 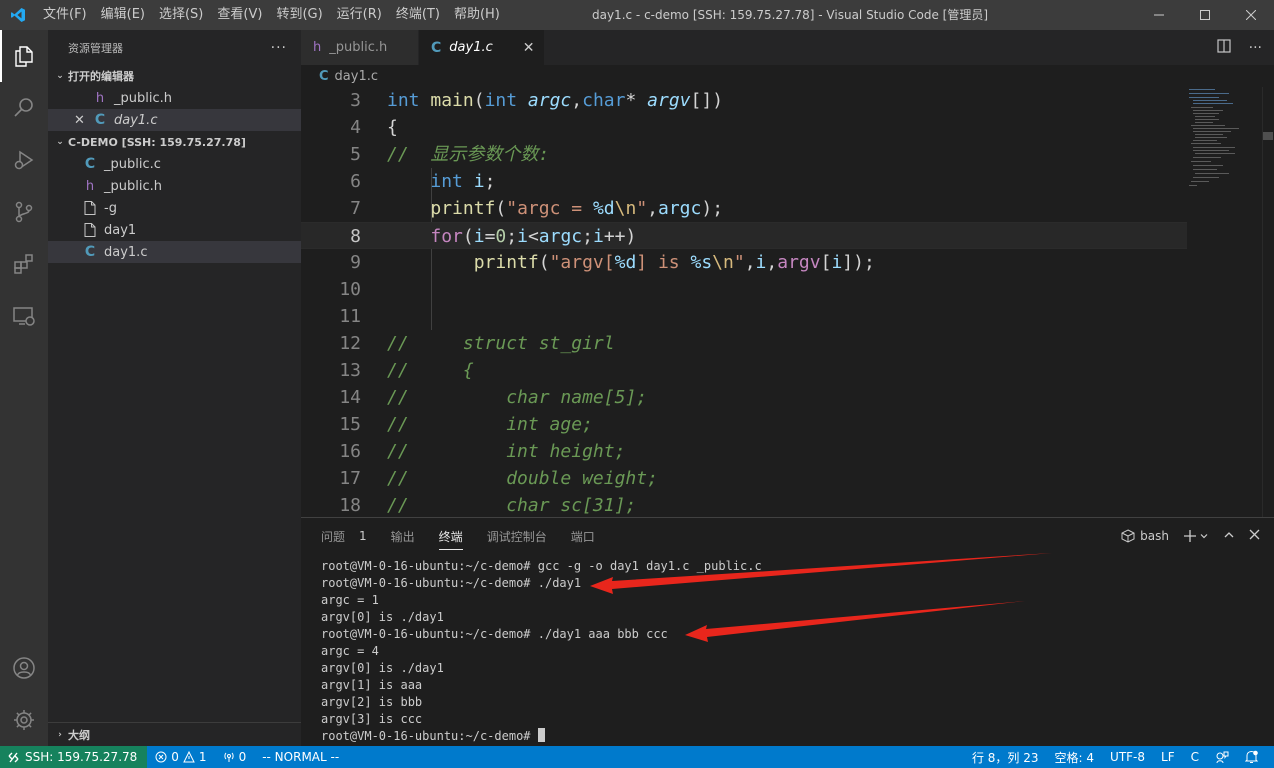 I want to click on file-label: day1.c, so click(x=126, y=252).